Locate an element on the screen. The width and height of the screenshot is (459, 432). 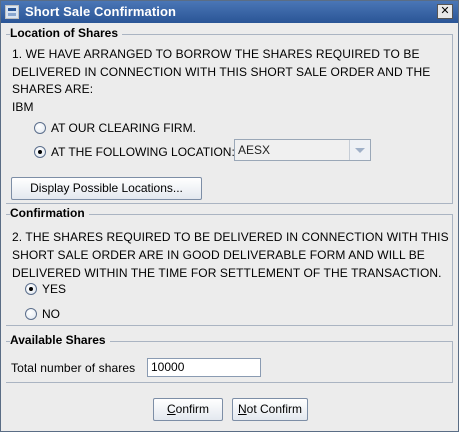
radio-no-label: NO is located at coordinates (51, 314).